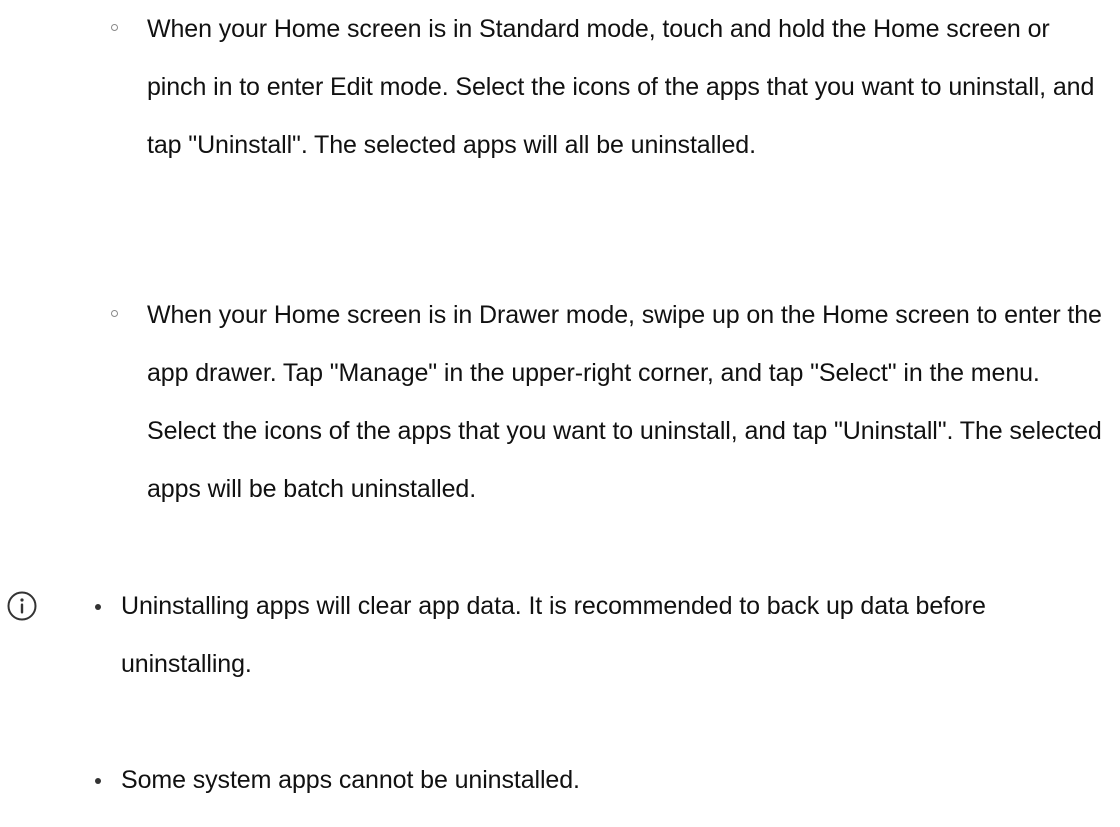 The width and height of the screenshot is (1120, 827). What do you see at coordinates (22, 606) in the screenshot?
I see `info-icon` at bounding box center [22, 606].